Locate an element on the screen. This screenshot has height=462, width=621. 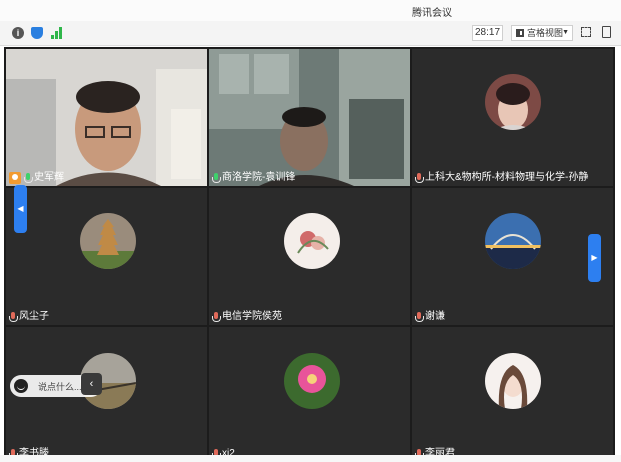
participant-name-bar: 商洛学院-袁训锋 is located at coordinates (254, 178).